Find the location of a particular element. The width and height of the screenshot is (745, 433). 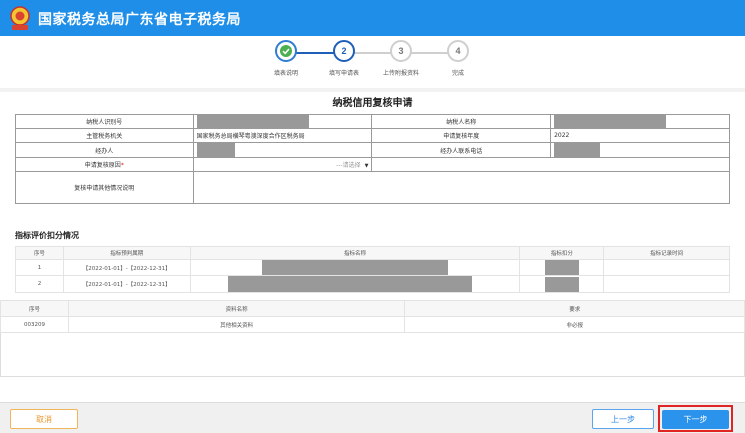

step-3: 3 上传附报资料 is located at coordinates (401, 58).